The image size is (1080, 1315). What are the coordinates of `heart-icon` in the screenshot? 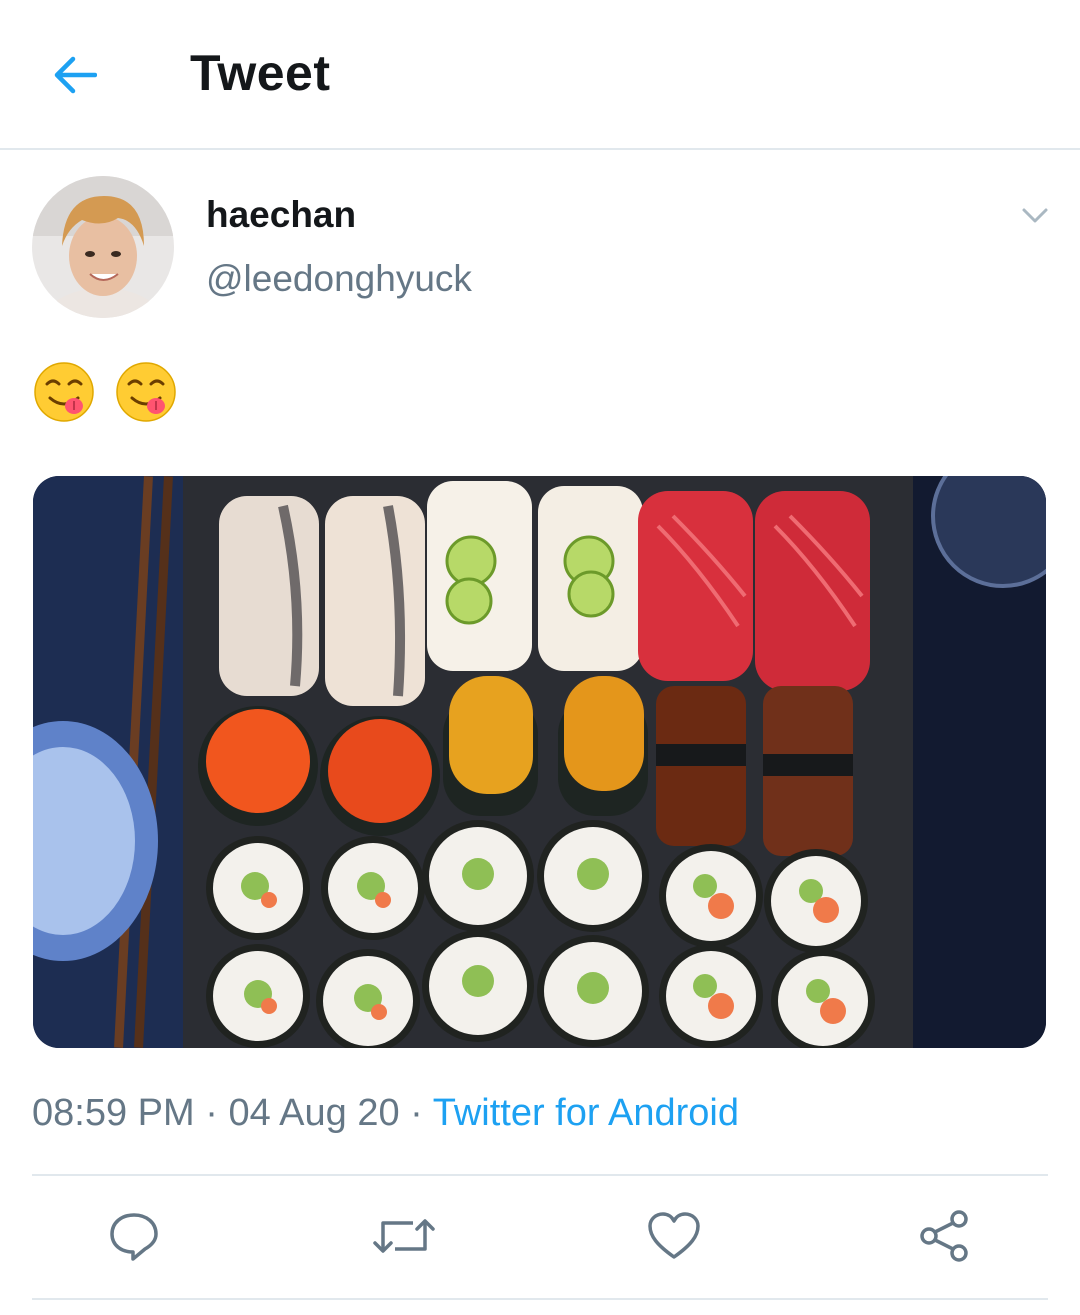 It's located at (674, 1235).